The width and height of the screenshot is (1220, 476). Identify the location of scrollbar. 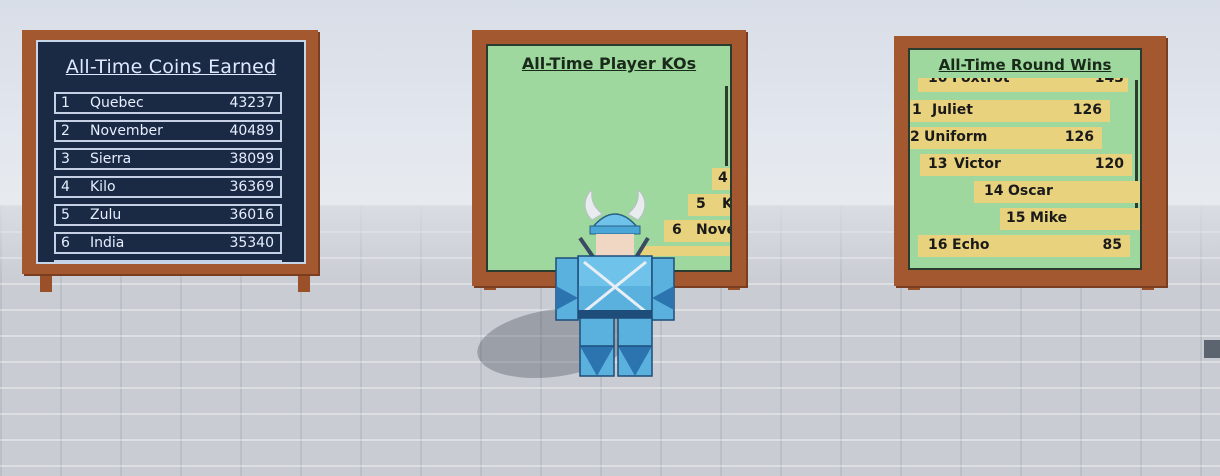
(726, 126).